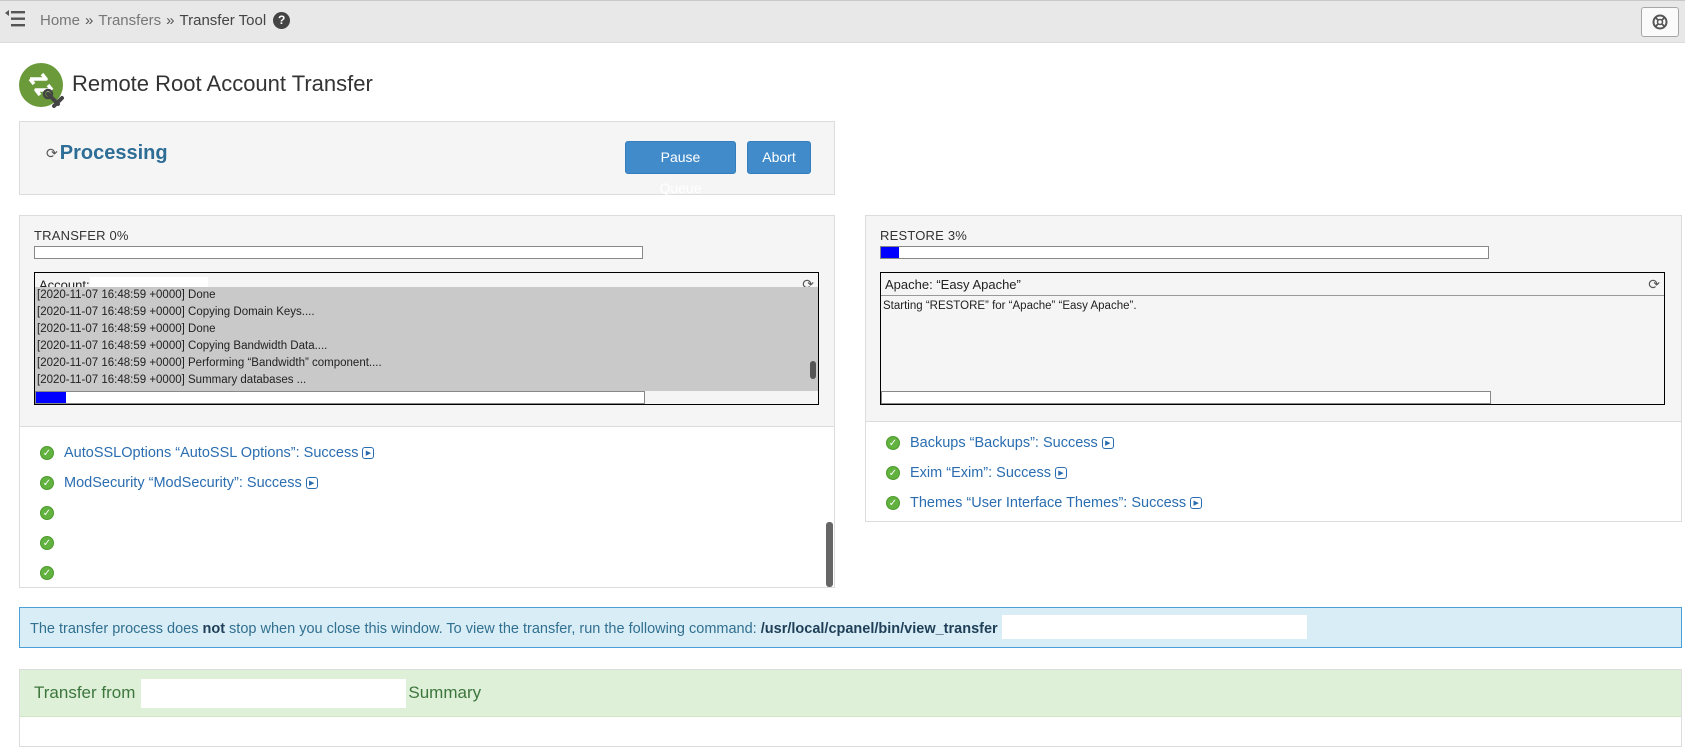 The image size is (1685, 747). What do you see at coordinates (980, 473) in the screenshot?
I see `result-link: Exim “Exim”: Success` at bounding box center [980, 473].